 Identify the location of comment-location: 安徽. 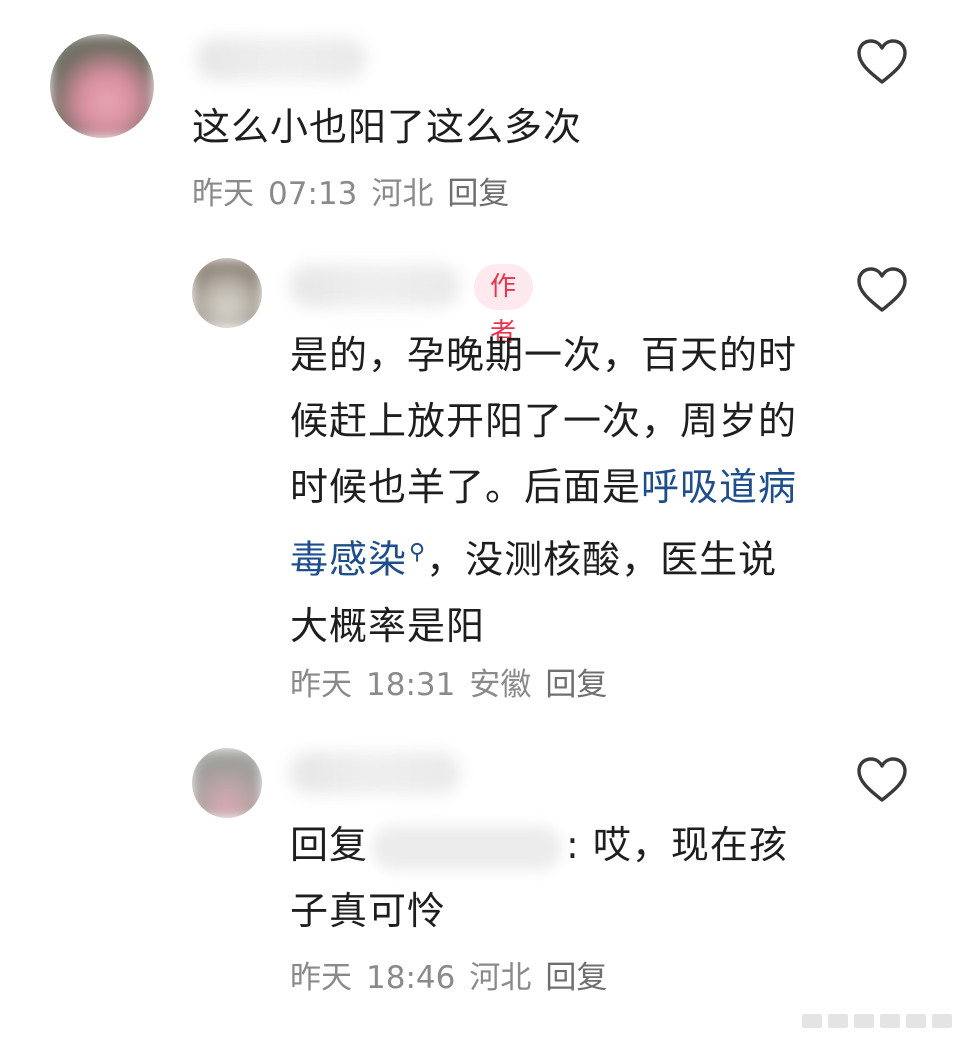
(500, 685).